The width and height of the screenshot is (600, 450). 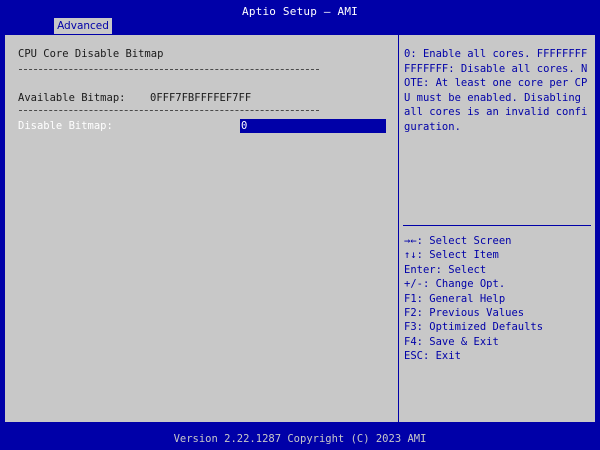 What do you see at coordinates (91, 54) in the screenshot?
I see `section-title: CPU Core Disable Bitmap` at bounding box center [91, 54].